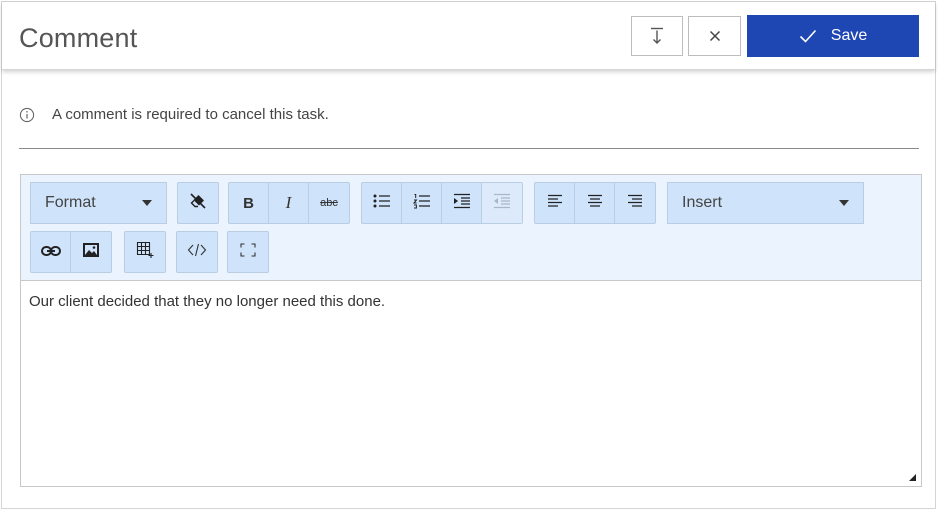  I want to click on align-center-icon, so click(595, 203).